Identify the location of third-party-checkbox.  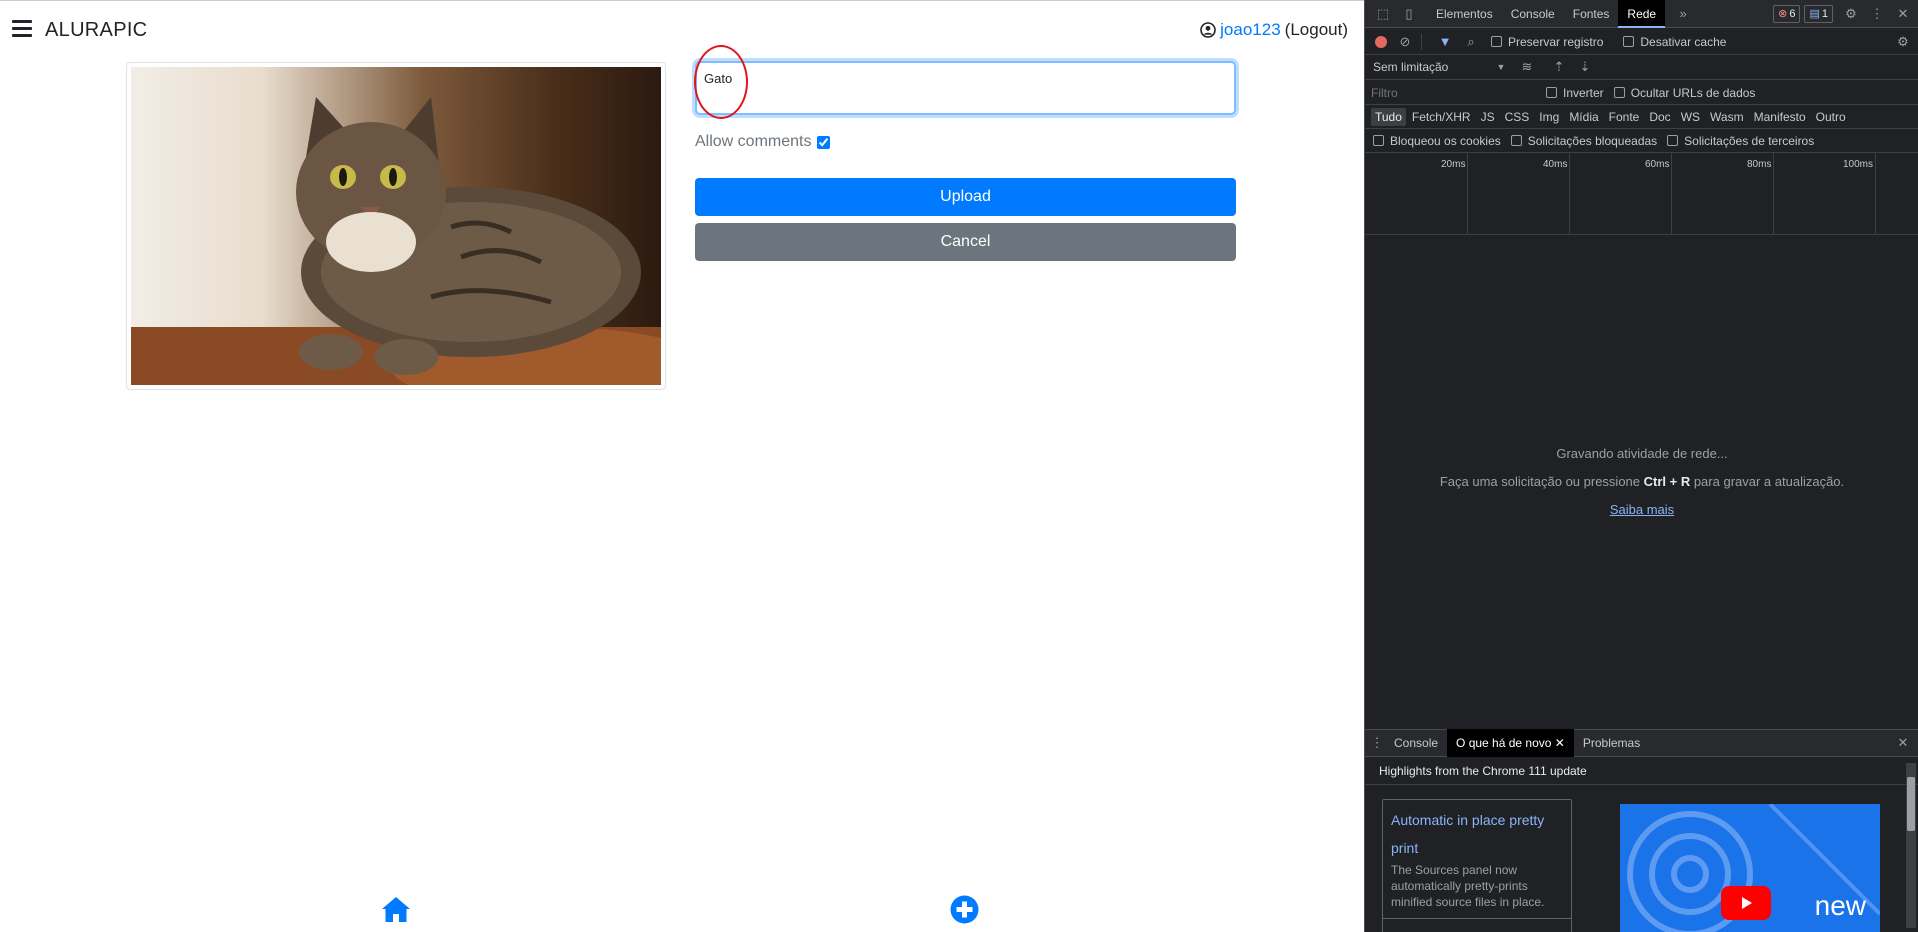
(1673, 140).